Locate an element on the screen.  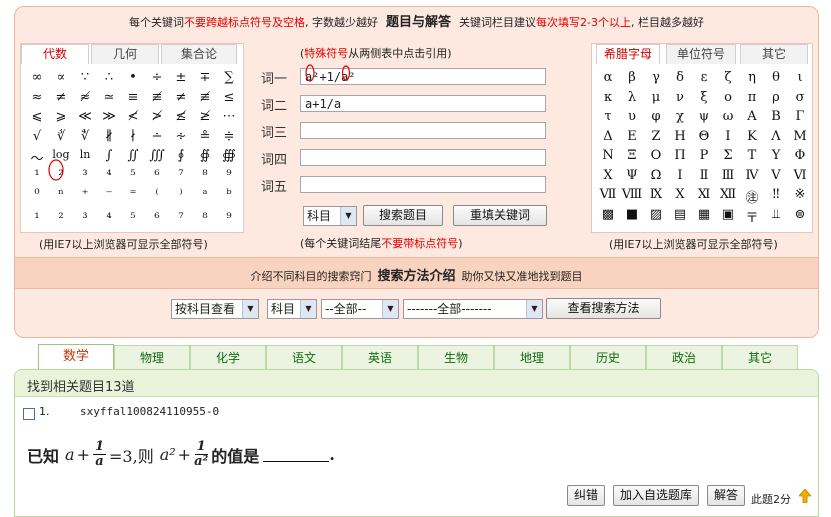
math-eq: =3,则 is located at coordinates (131, 456).